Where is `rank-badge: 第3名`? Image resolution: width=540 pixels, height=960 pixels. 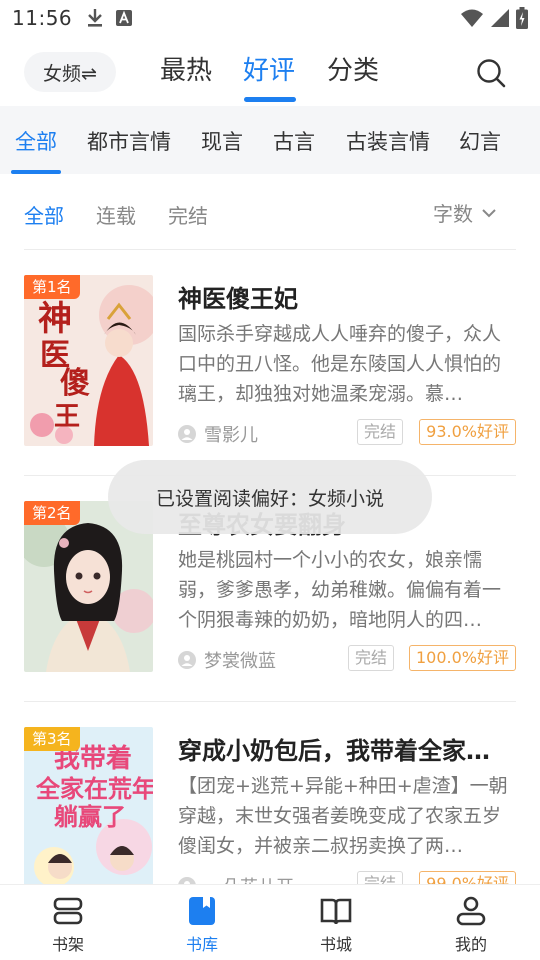 rank-badge: 第3名 is located at coordinates (52, 739).